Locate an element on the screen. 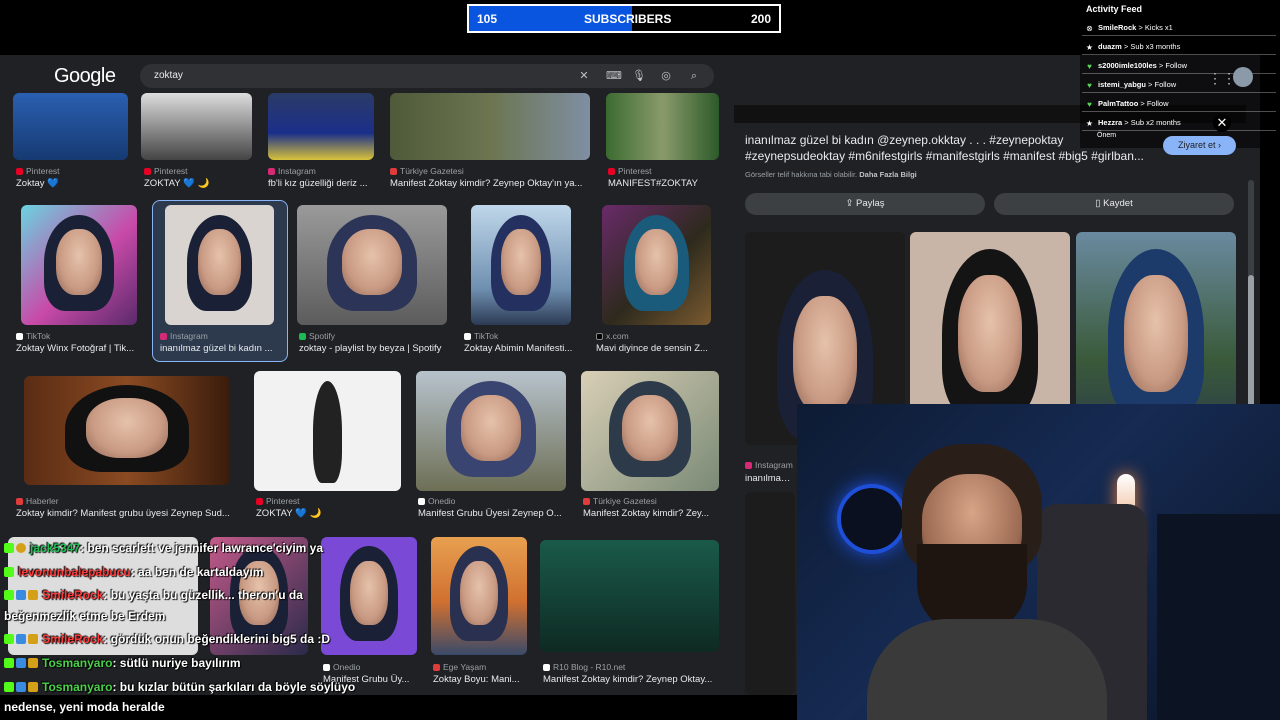  activity-feed-title: Activity Feed is located at coordinates (1114, 9).